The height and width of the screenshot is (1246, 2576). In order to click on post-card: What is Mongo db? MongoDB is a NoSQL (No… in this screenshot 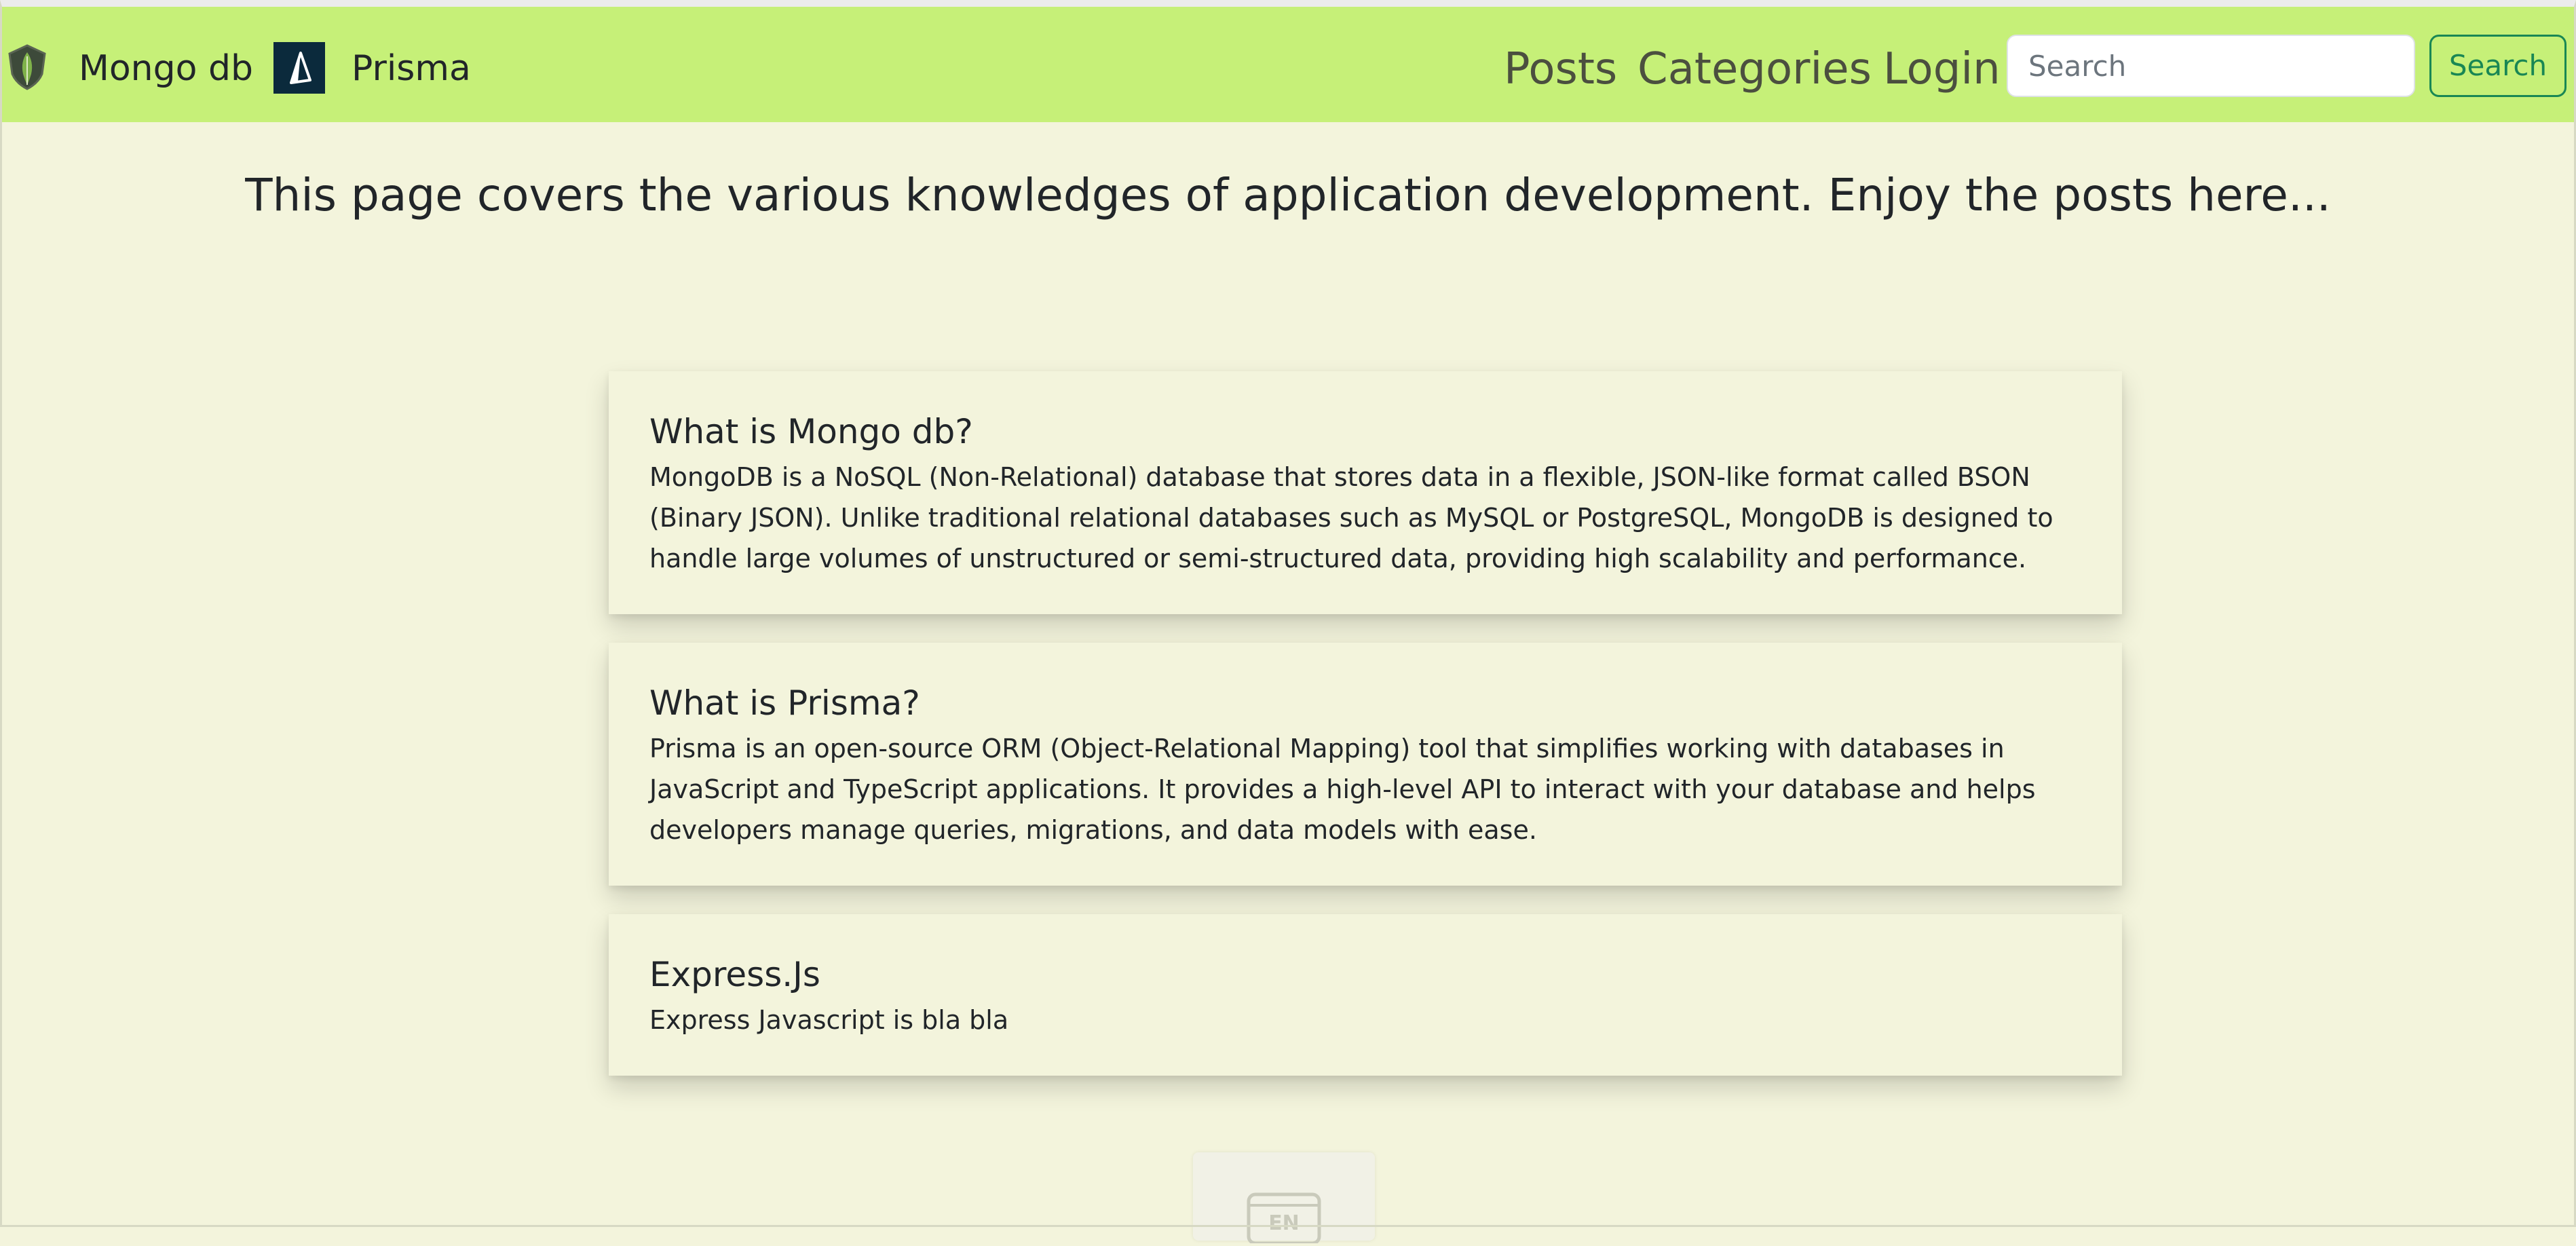, I will do `click(1365, 492)`.